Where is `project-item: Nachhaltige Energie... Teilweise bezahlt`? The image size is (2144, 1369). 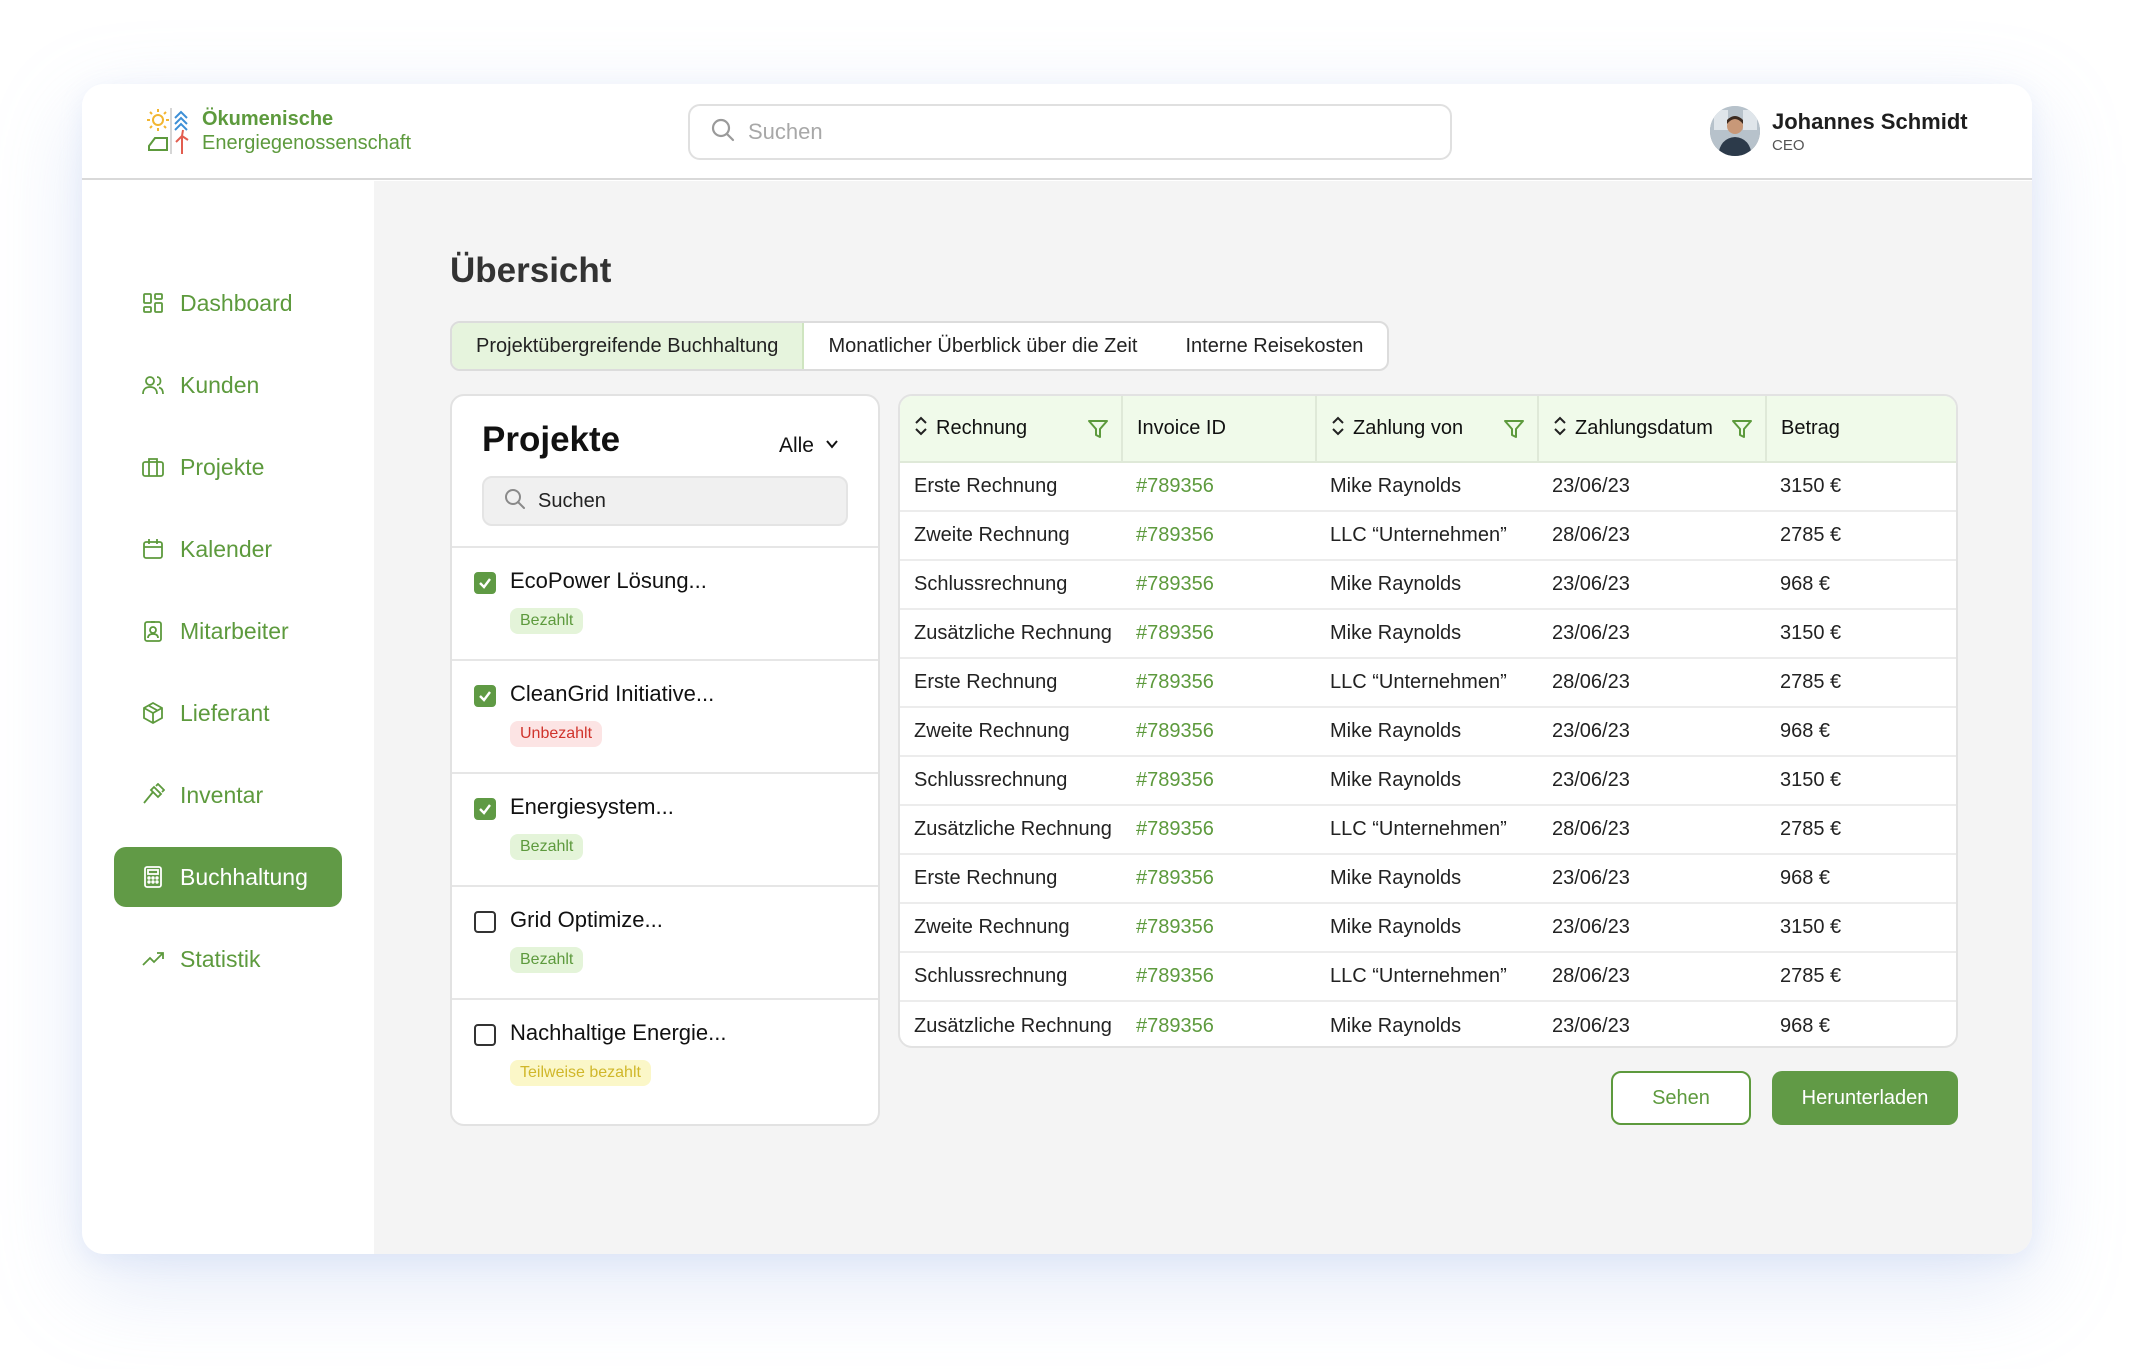 project-item: Nachhaltige Energie... Teilweise bezahlt is located at coordinates (665, 1054).